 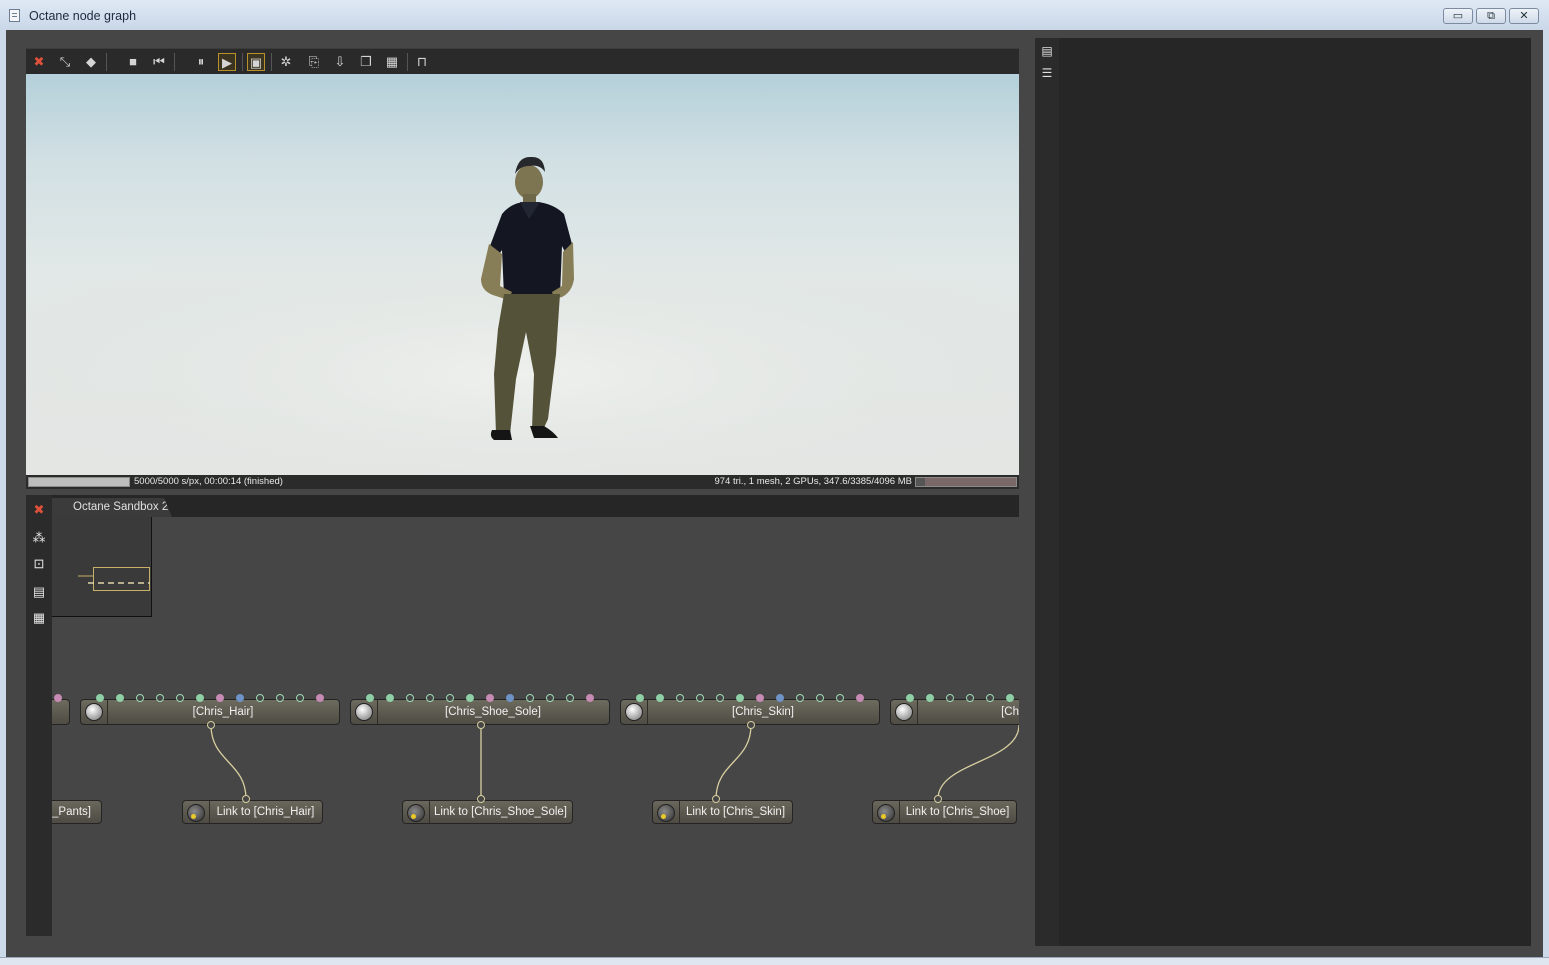 What do you see at coordinates (39, 618) in the screenshot?
I see `grid-icon: ▦` at bounding box center [39, 618].